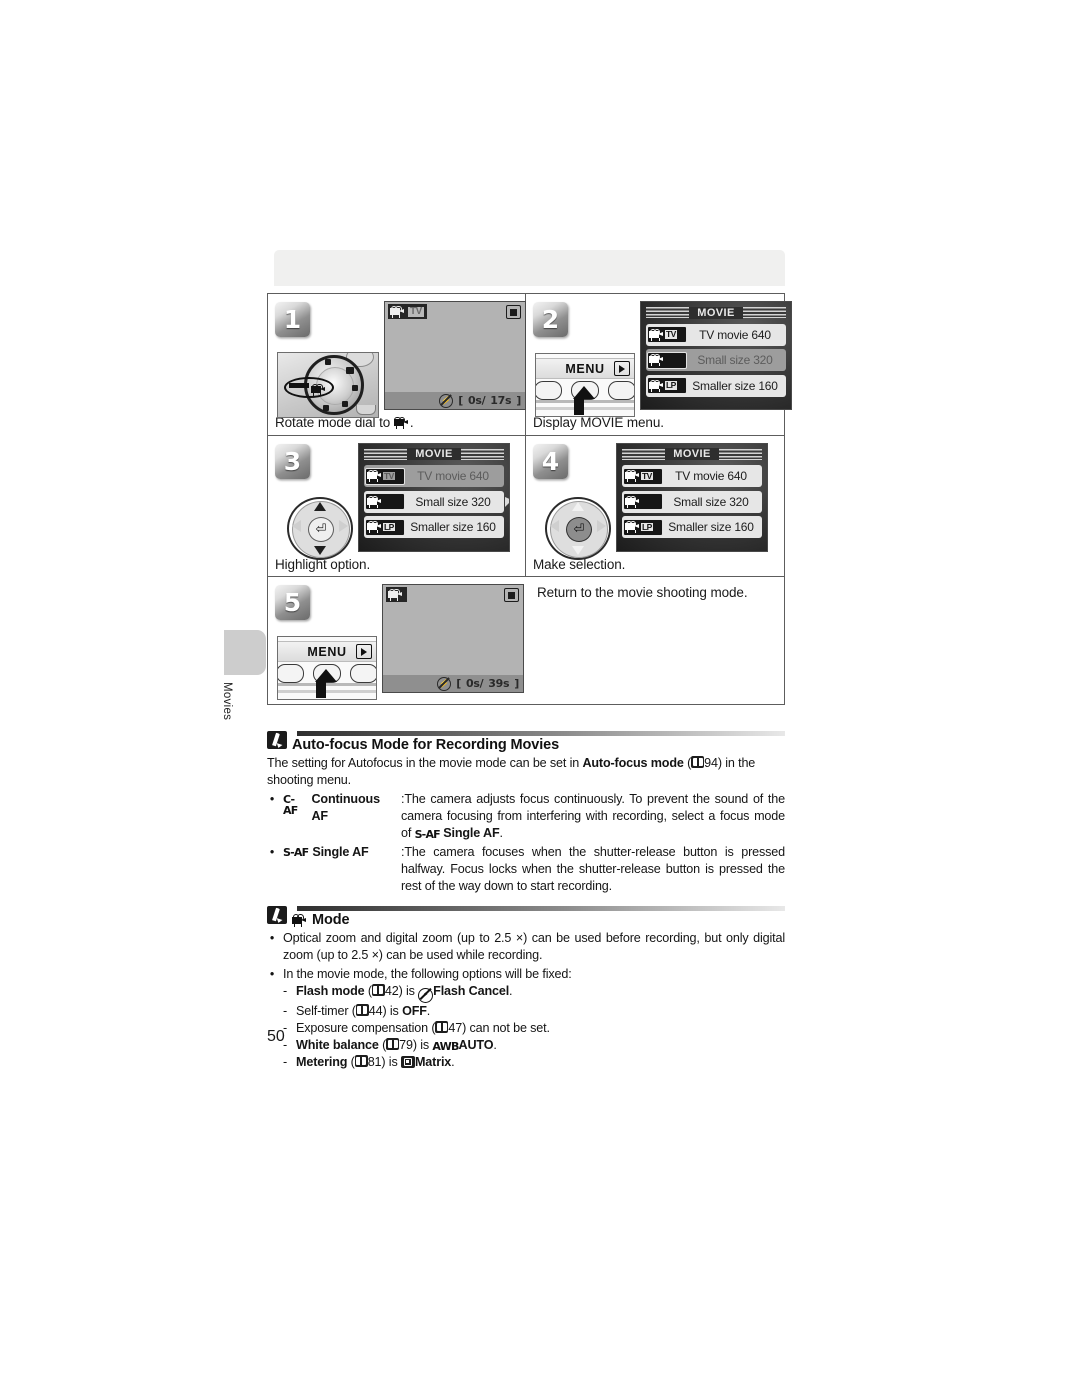 The width and height of the screenshot is (1080, 1397). Describe the element at coordinates (339, 869) in the screenshot. I see `single-af-term: S-AF Single AF` at that location.